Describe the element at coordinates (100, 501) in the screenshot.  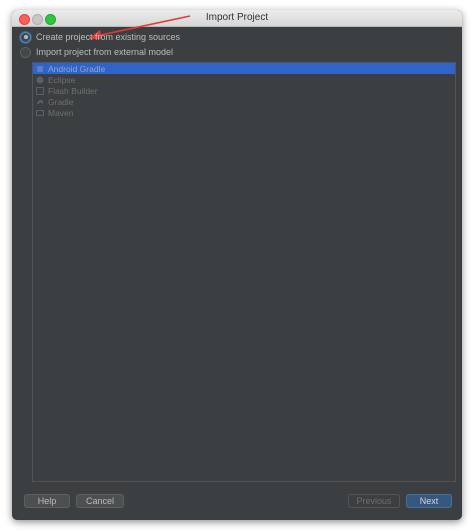
I see `cancel-button: Cancel` at that location.